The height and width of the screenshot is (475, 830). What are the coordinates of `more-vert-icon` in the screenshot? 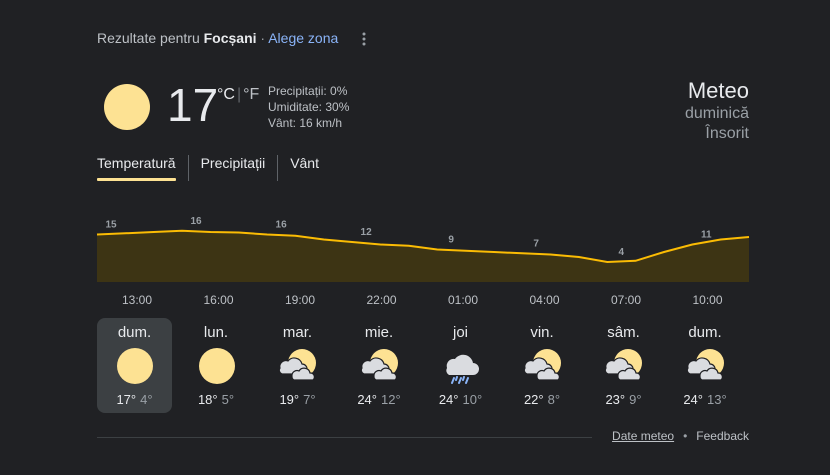 It's located at (364, 39).